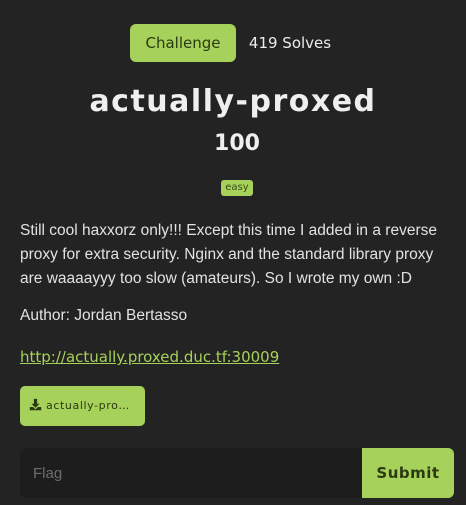 This screenshot has height=505, width=466. What do you see at coordinates (104, 315) in the screenshot?
I see `challenge-author: Author: Jordan Bertasso` at bounding box center [104, 315].